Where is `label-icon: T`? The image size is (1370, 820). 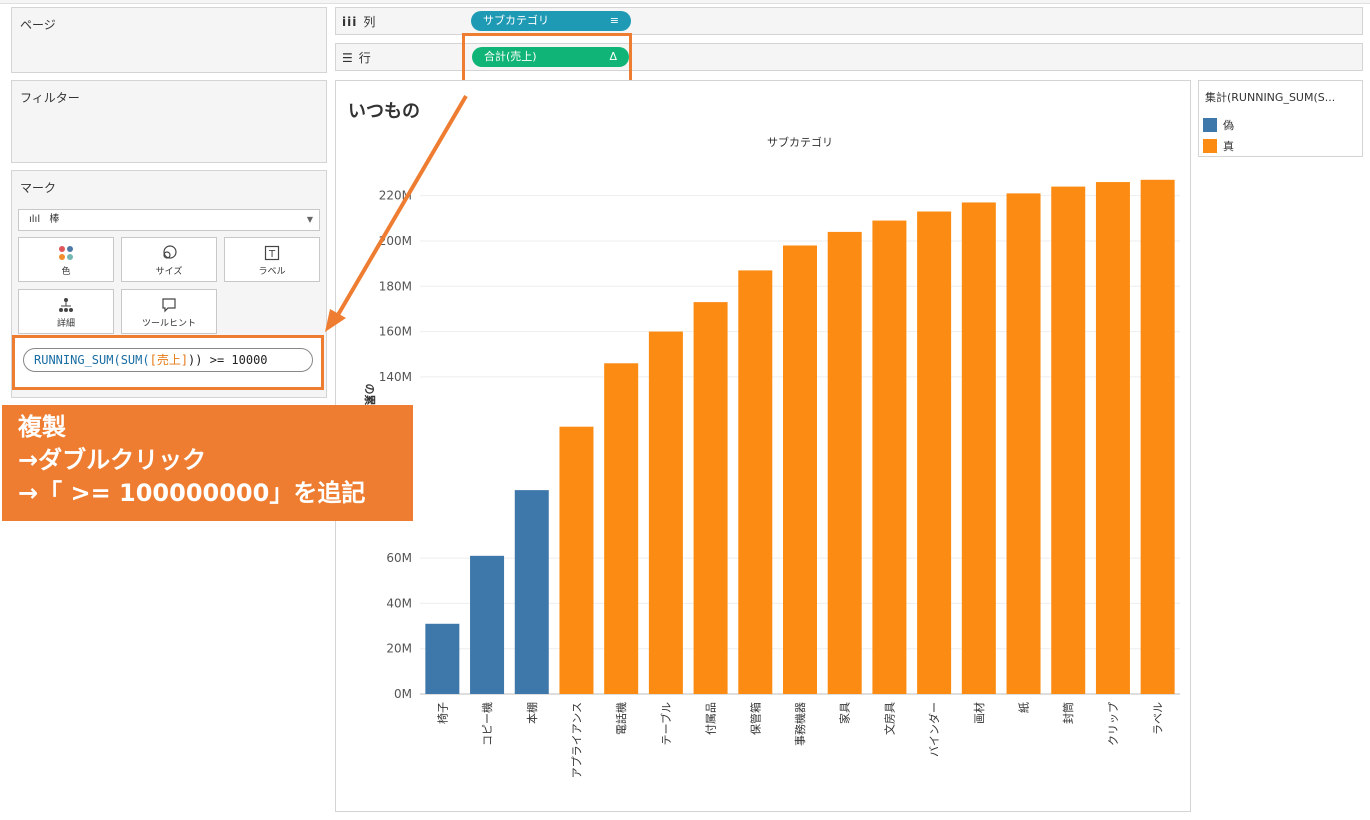
label-icon: T is located at coordinates (272, 253).